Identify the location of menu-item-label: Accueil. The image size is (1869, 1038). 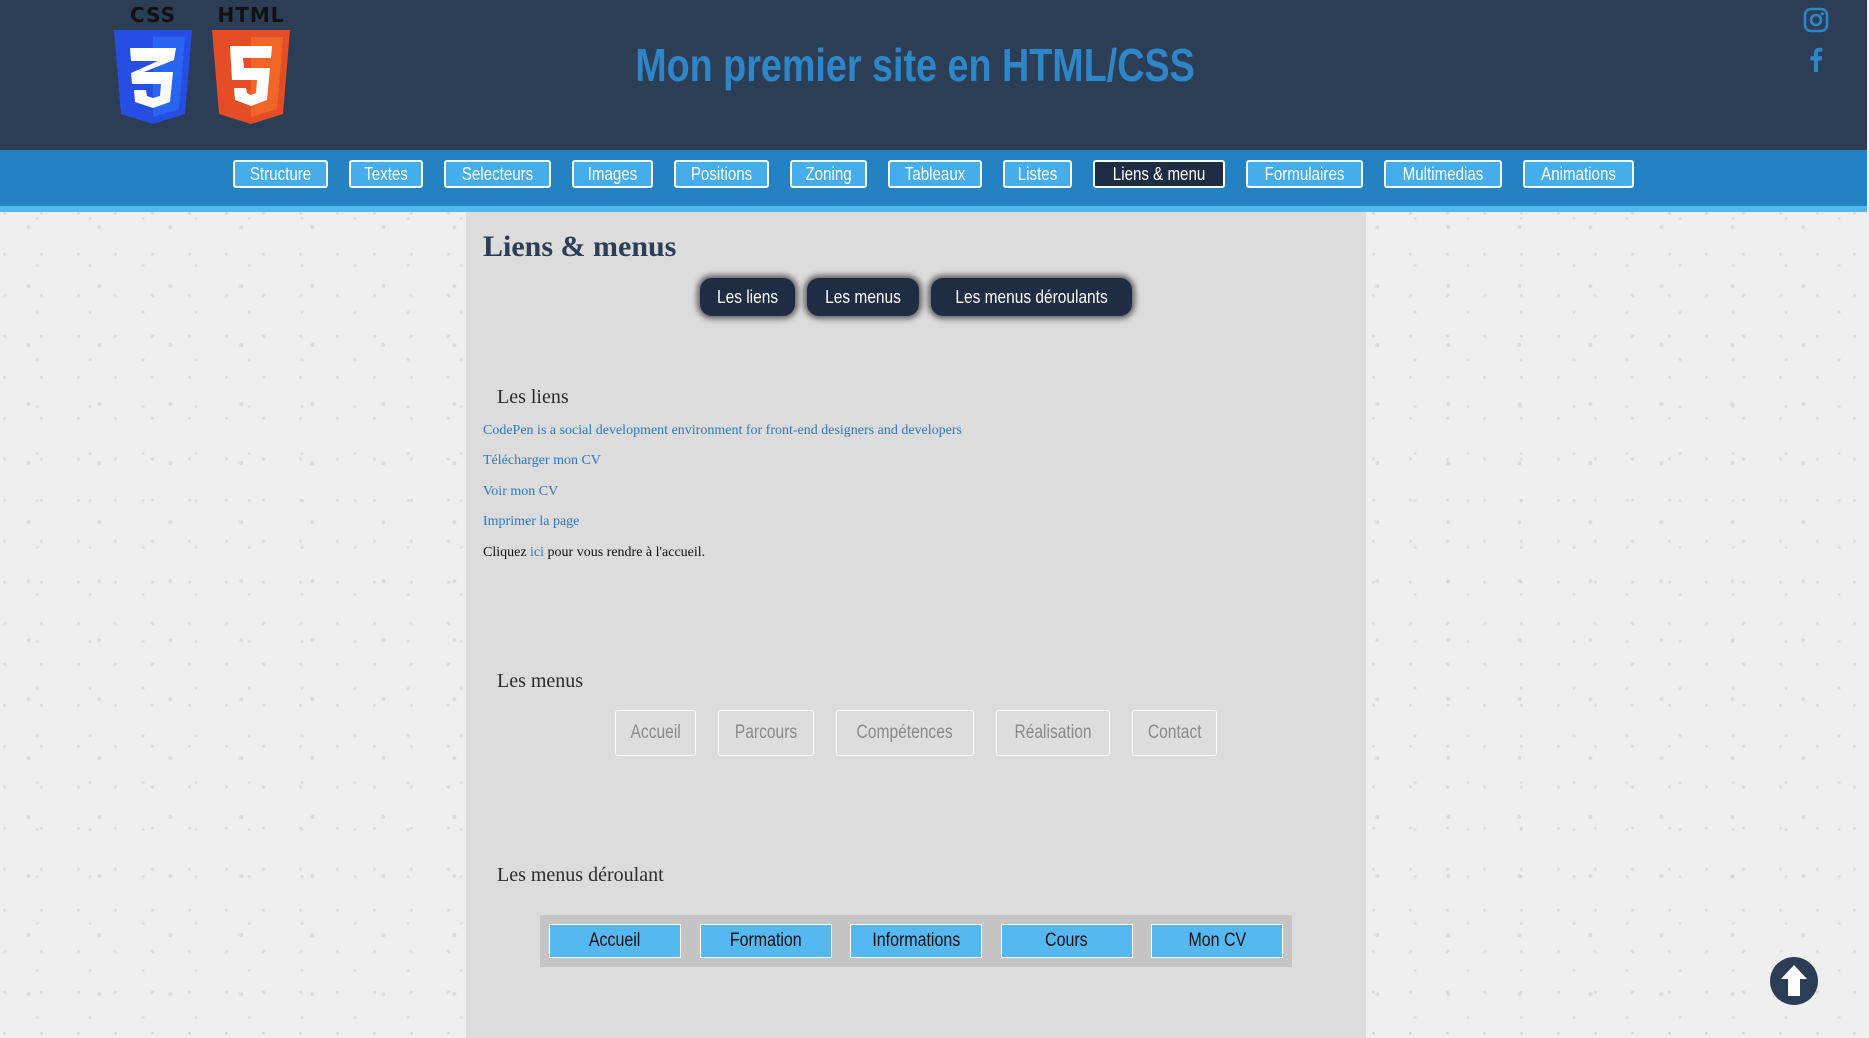
(655, 732).